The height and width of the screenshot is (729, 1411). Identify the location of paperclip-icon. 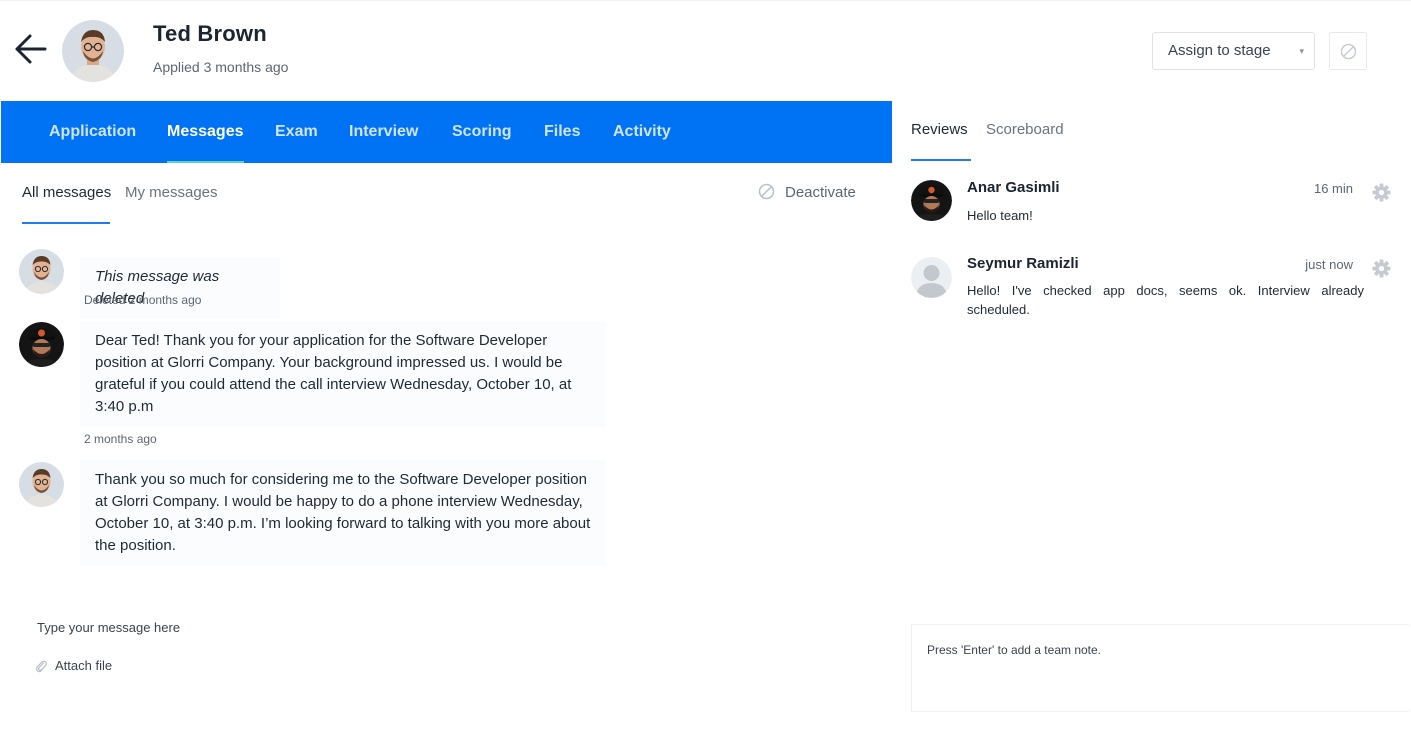
(41, 666).